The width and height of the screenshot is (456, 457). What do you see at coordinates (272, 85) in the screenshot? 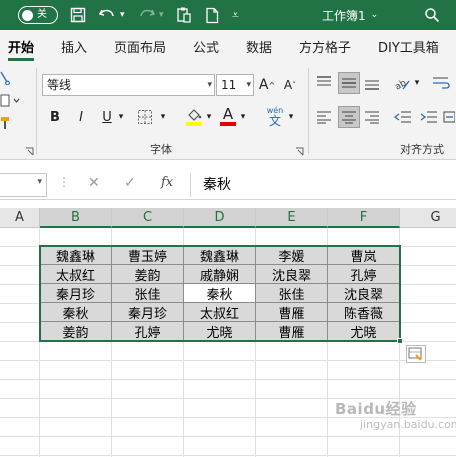
I see `grow-font-caret-icon: ^` at bounding box center [272, 85].